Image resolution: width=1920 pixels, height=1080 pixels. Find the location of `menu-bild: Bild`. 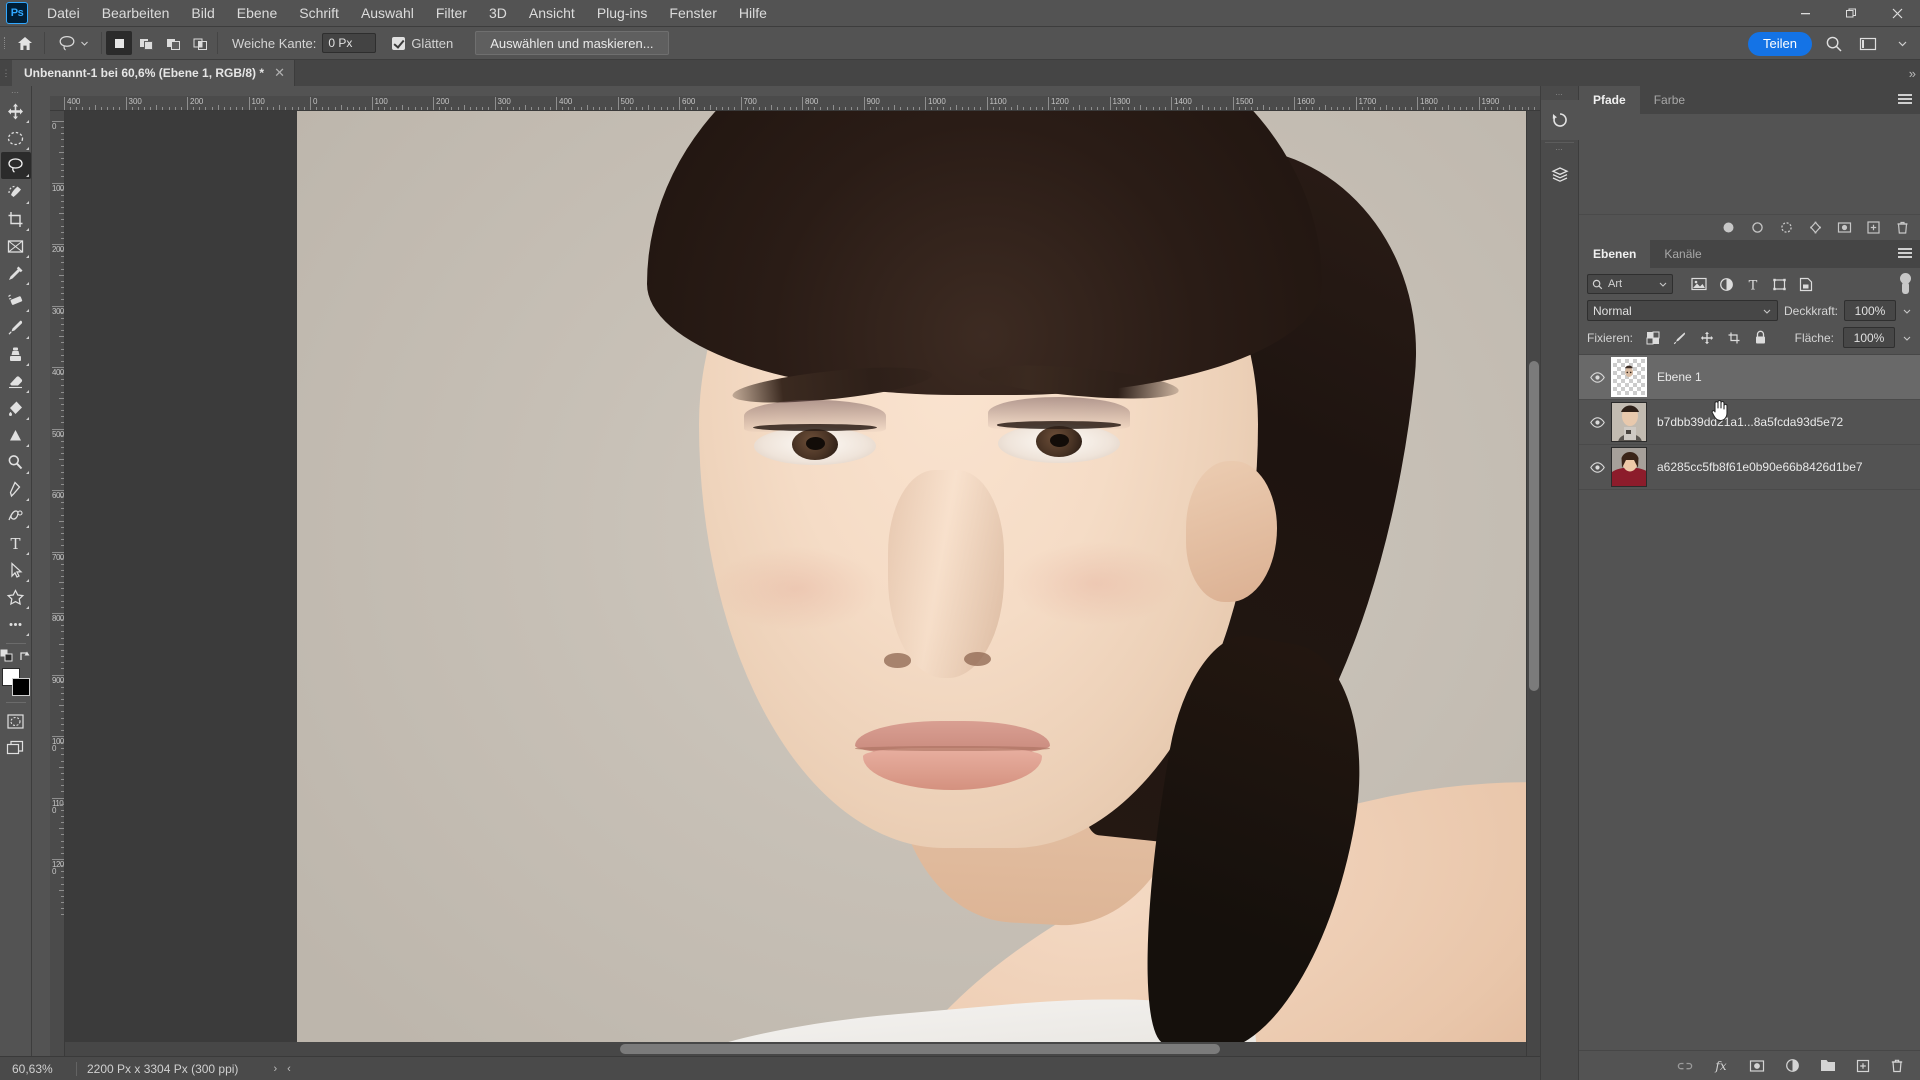

menu-bild: Bild is located at coordinates (202, 13).